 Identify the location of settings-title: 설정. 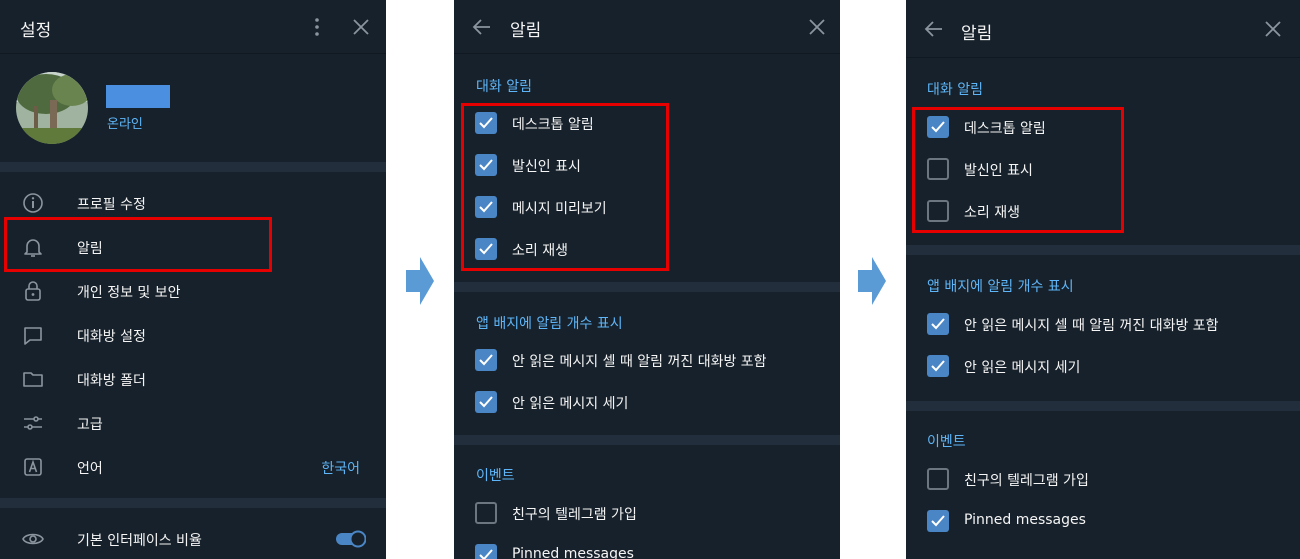
(36, 31).